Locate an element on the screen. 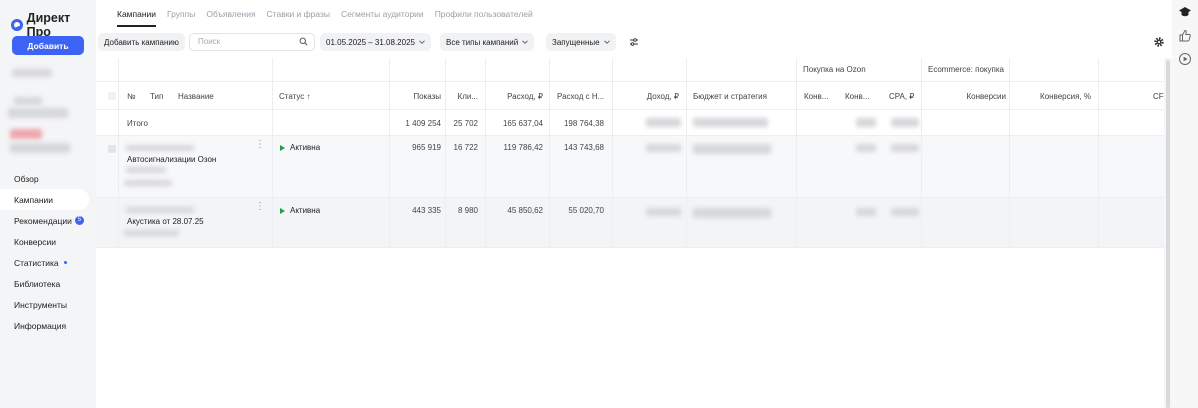 This screenshot has height=408, width=1198. new-dot-icon is located at coordinates (65, 262).